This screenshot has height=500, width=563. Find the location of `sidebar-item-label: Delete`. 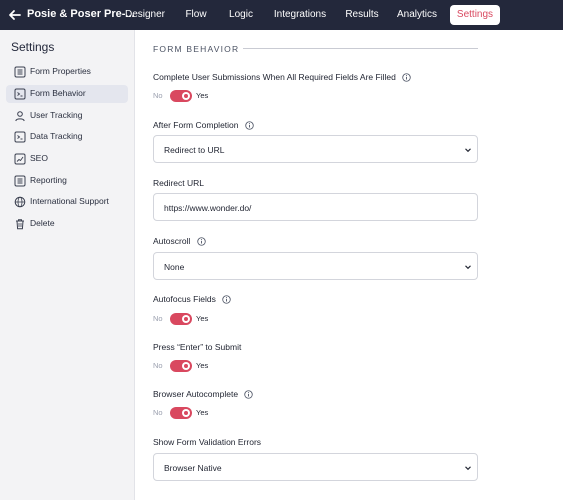

sidebar-item-label: Delete is located at coordinates (42, 223).